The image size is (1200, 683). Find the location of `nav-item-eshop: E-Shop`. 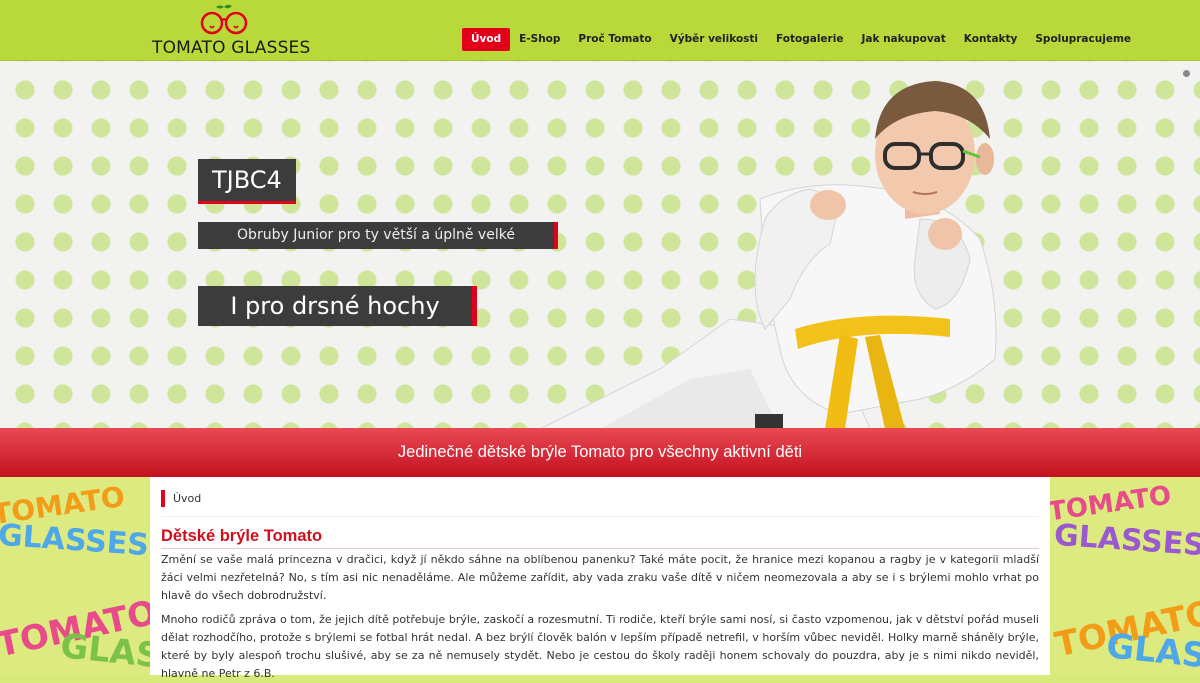

nav-item-eshop: E-Shop is located at coordinates (539, 39).